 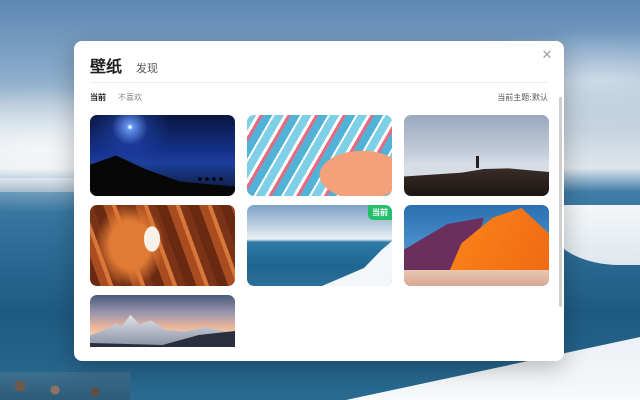 What do you see at coordinates (319, 97) in the screenshot?
I see `subnav: 当前 不喜欢 当前主题: 默认` at bounding box center [319, 97].